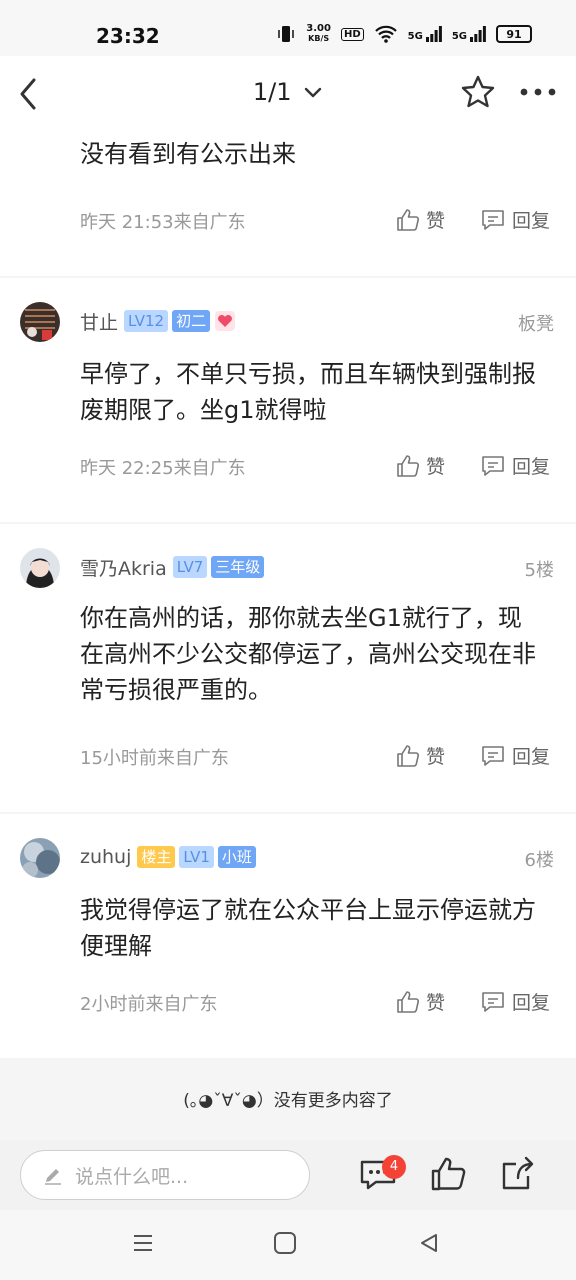 This screenshot has height=1280, width=576. I want to click on status-bar: 23:32 3.00 KB/S HD 5G 5G 91, so click(288, 28).